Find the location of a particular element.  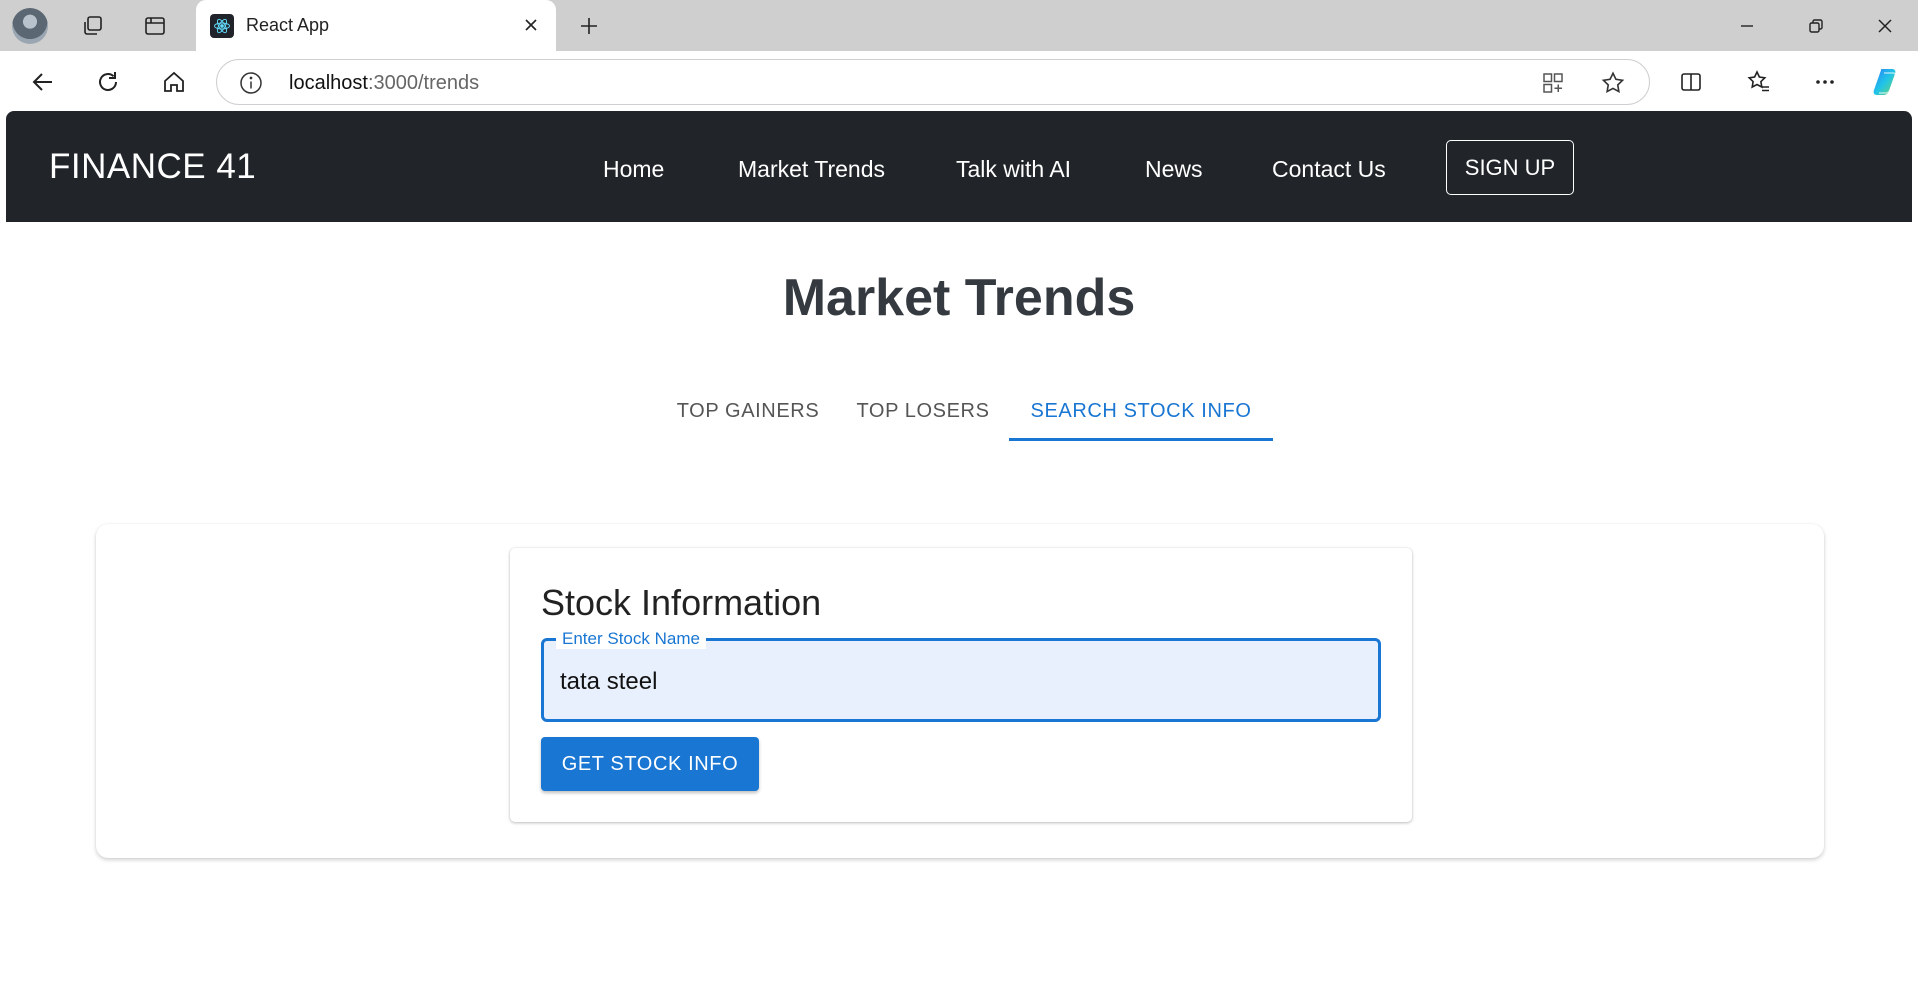

url-text: localhost:3000/trends is located at coordinates (384, 83).